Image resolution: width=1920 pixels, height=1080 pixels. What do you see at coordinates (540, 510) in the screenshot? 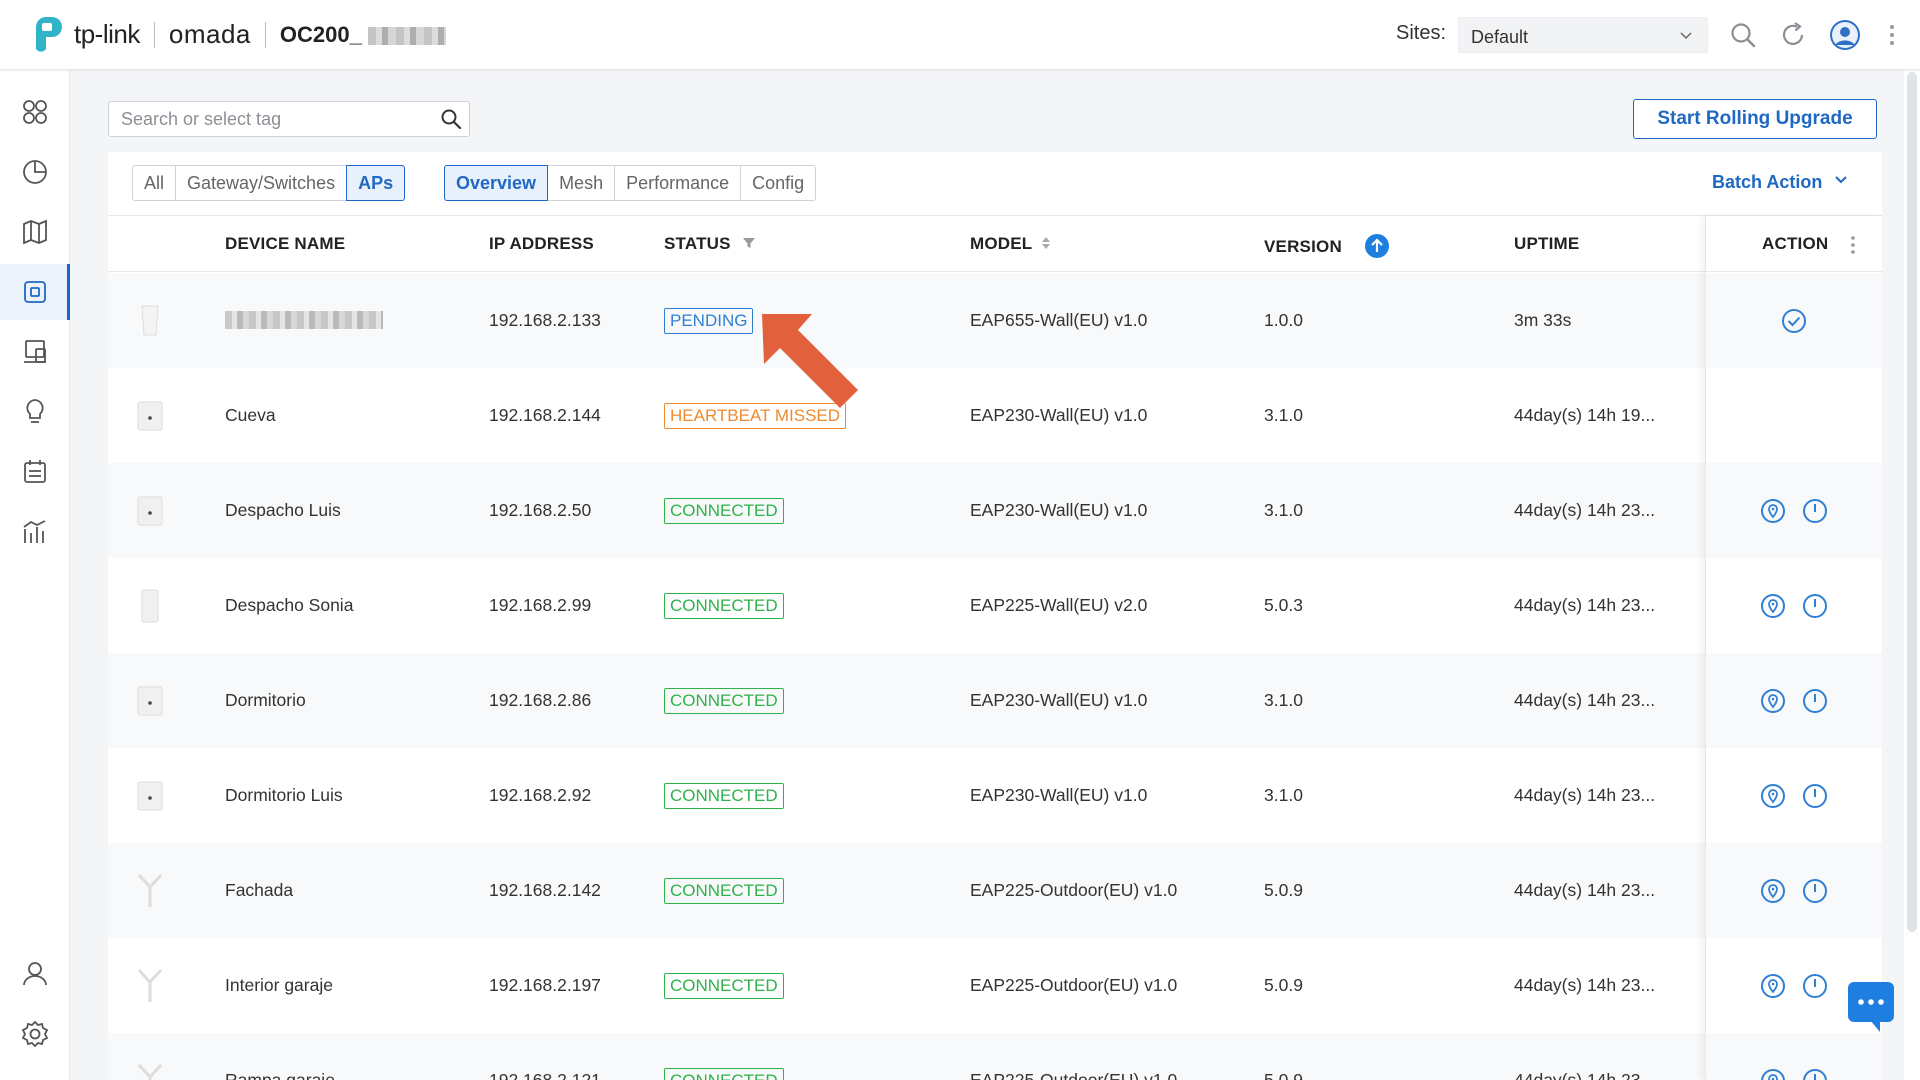
I see `cell-ip: 192.168.2.50` at bounding box center [540, 510].